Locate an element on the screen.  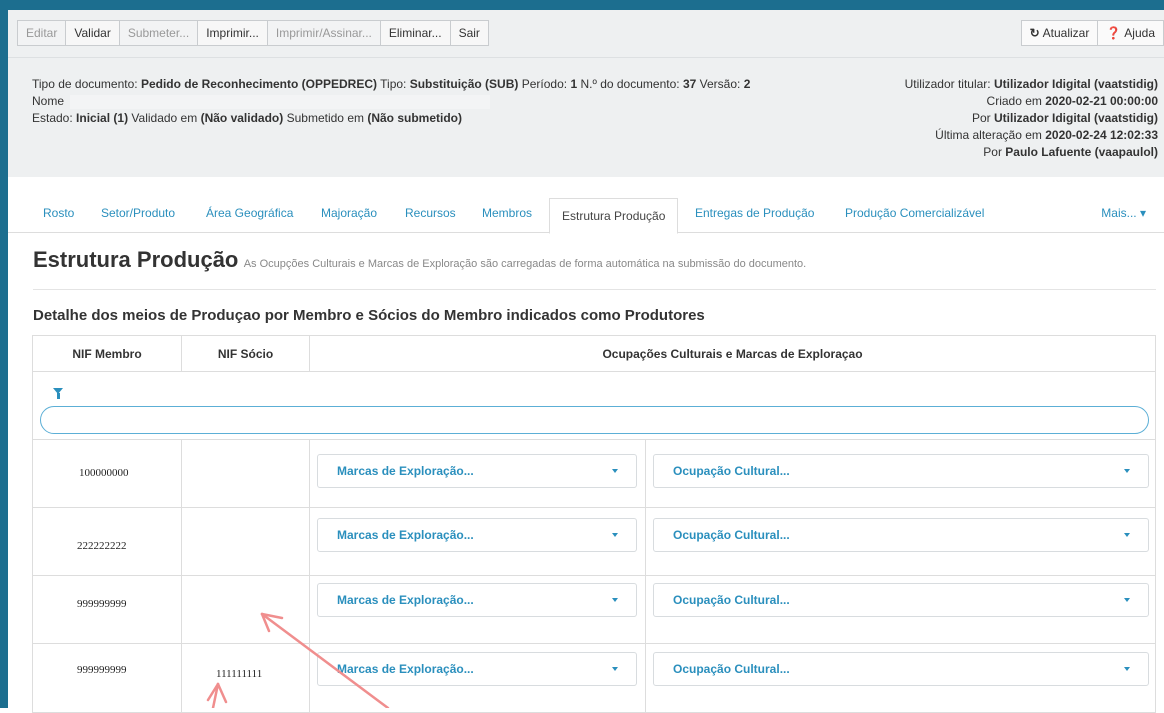
tab-majoracao: Majoração is located at coordinates (349, 213).